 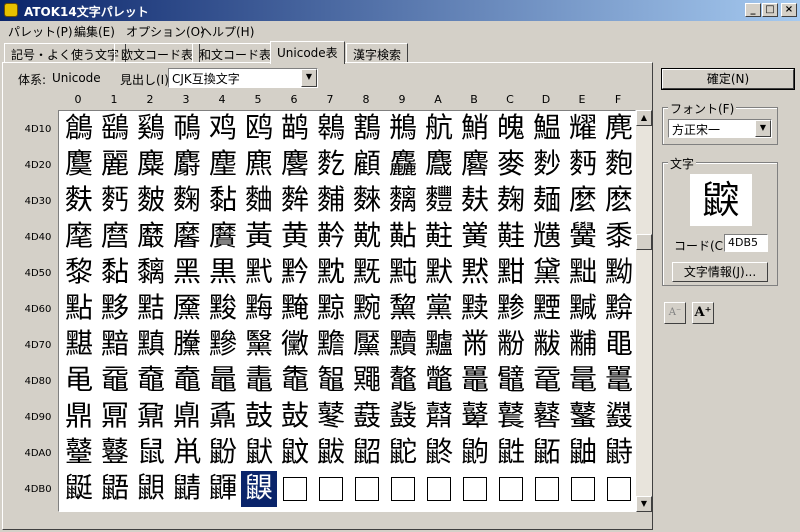 I want to click on char-cell: 麝, so click(x=187, y=165).